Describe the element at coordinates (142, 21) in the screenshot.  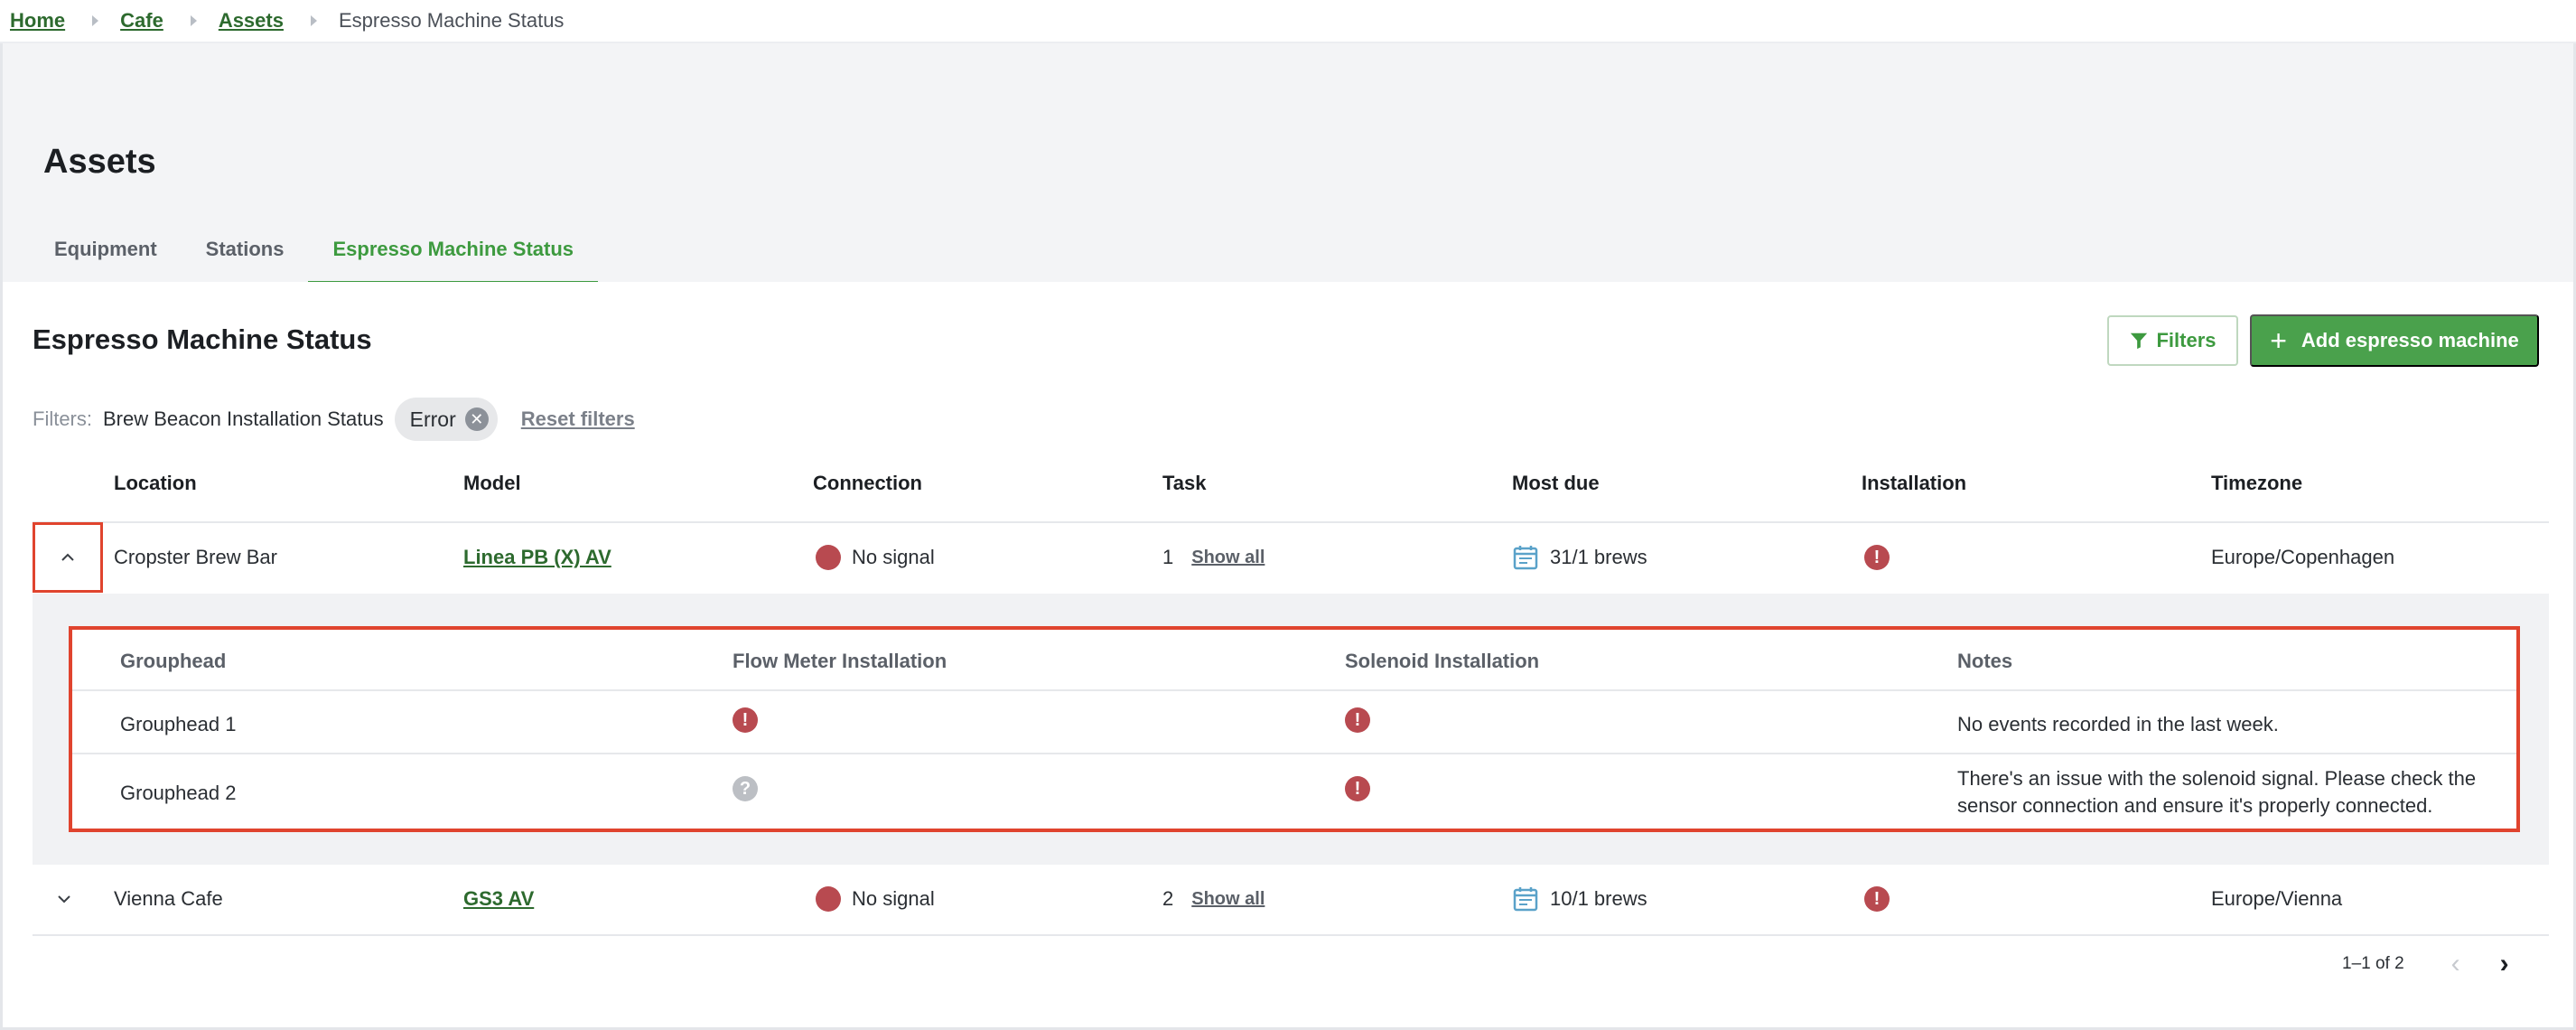
I see `breadcrumb-cafe: Cafe` at that location.